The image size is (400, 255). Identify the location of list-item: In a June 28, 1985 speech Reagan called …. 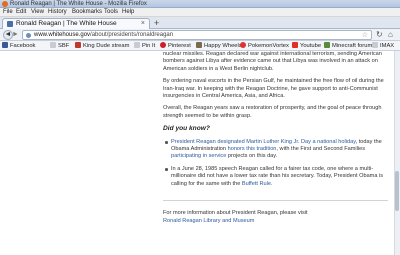
(275, 177).